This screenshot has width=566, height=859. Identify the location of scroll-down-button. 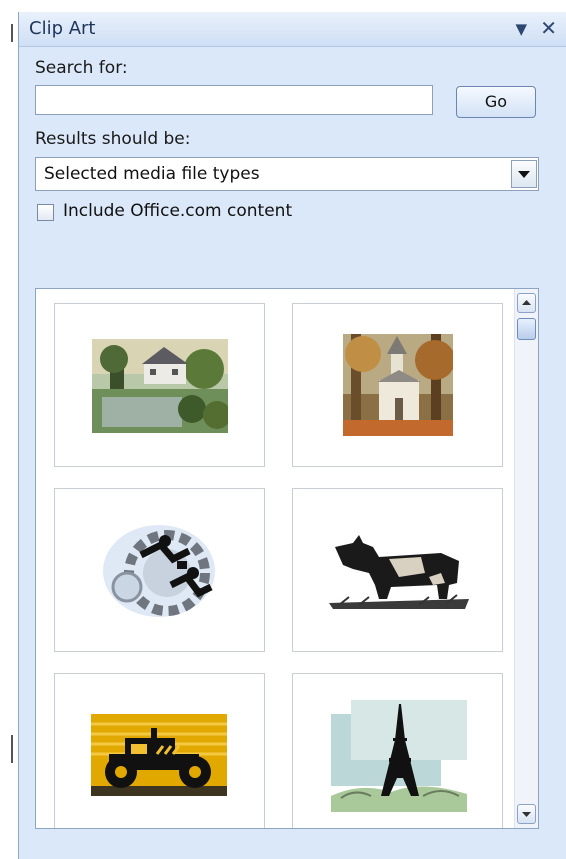
(526, 814).